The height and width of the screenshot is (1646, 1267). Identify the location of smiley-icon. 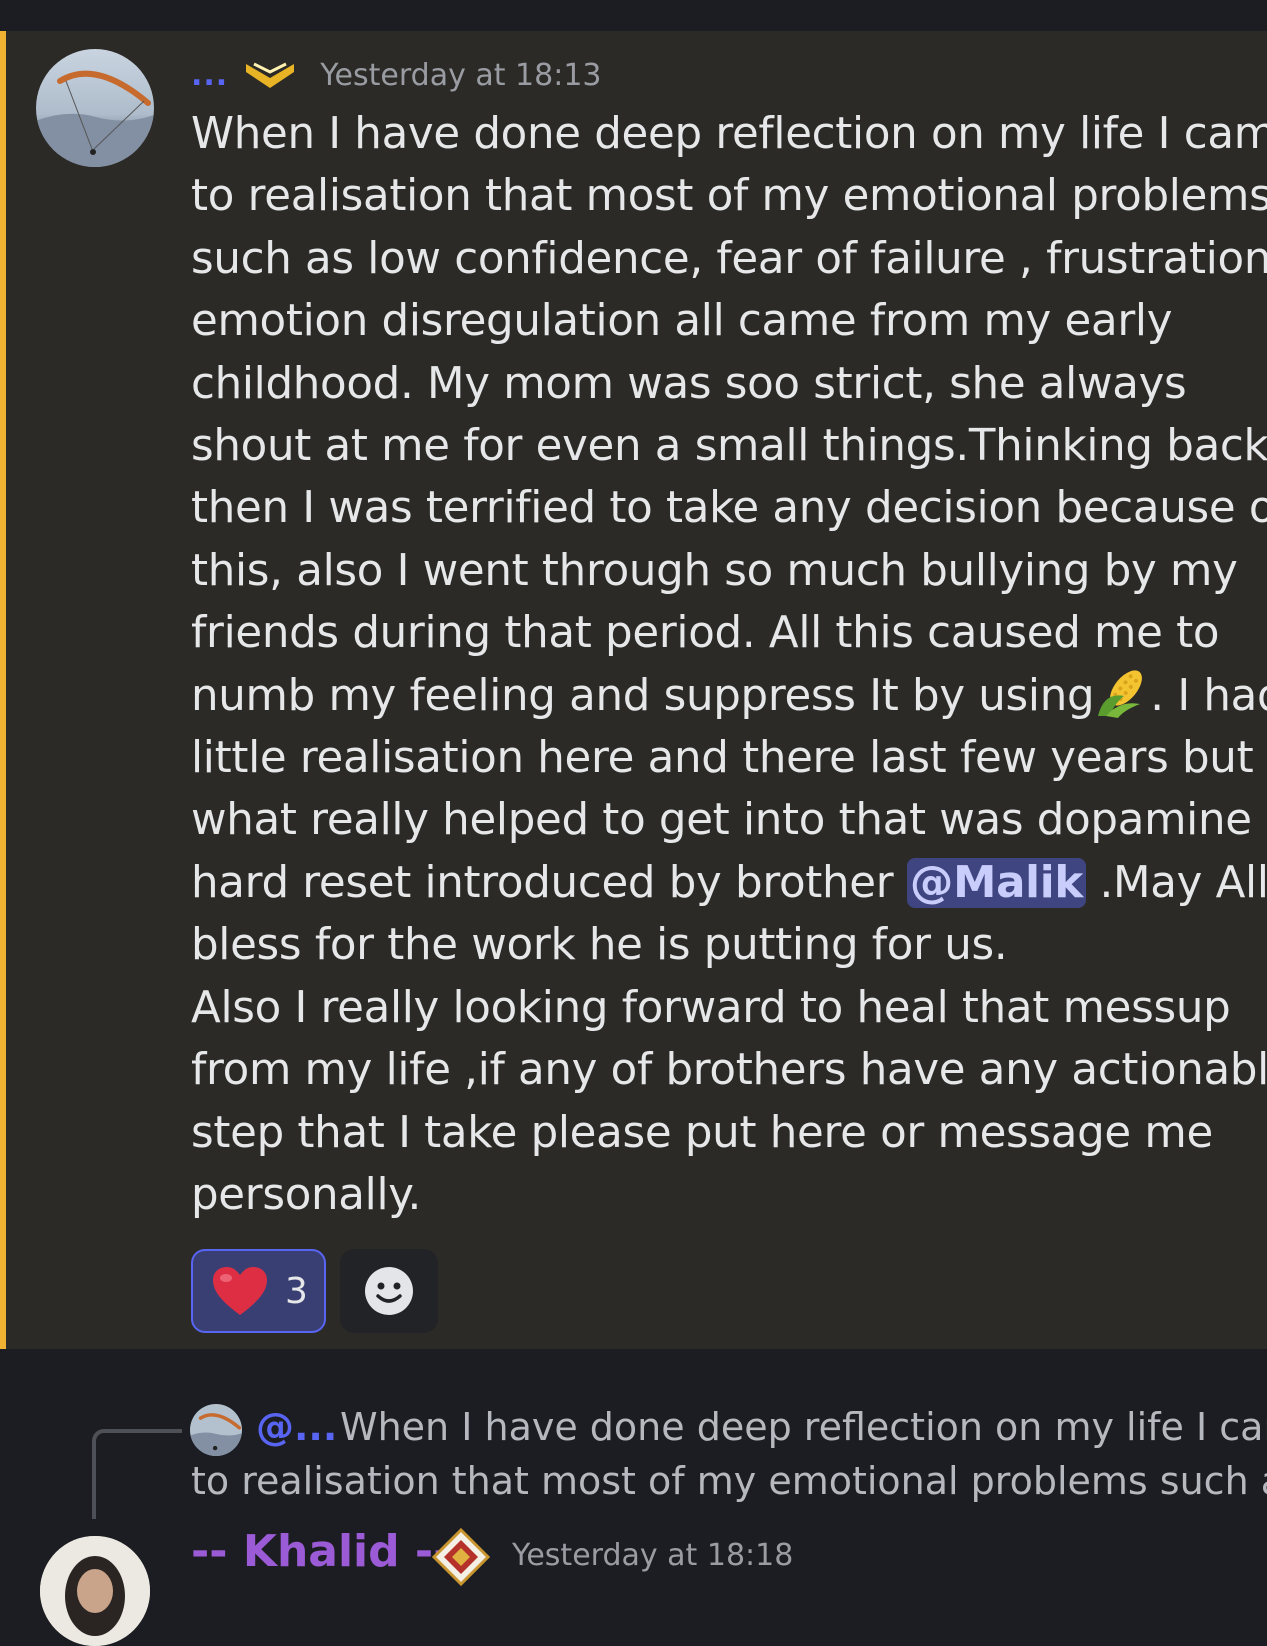
(389, 1291).